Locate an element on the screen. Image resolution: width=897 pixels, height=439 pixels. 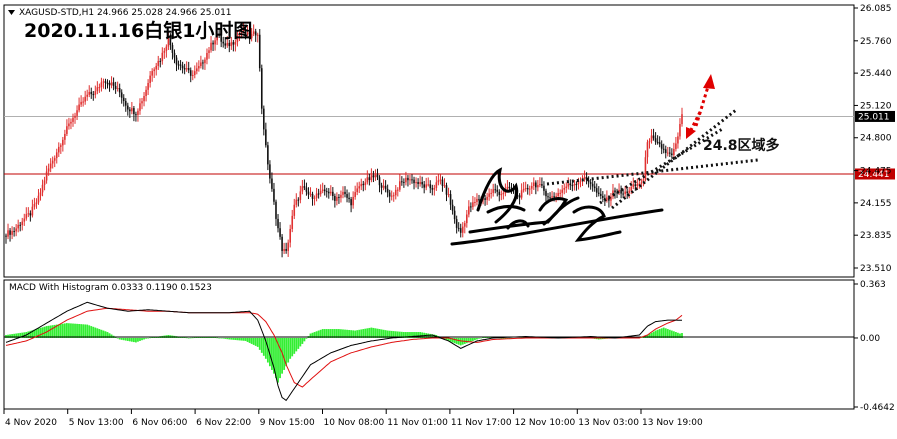
price-tick-label: 23.835 is located at coordinates (876, 236).